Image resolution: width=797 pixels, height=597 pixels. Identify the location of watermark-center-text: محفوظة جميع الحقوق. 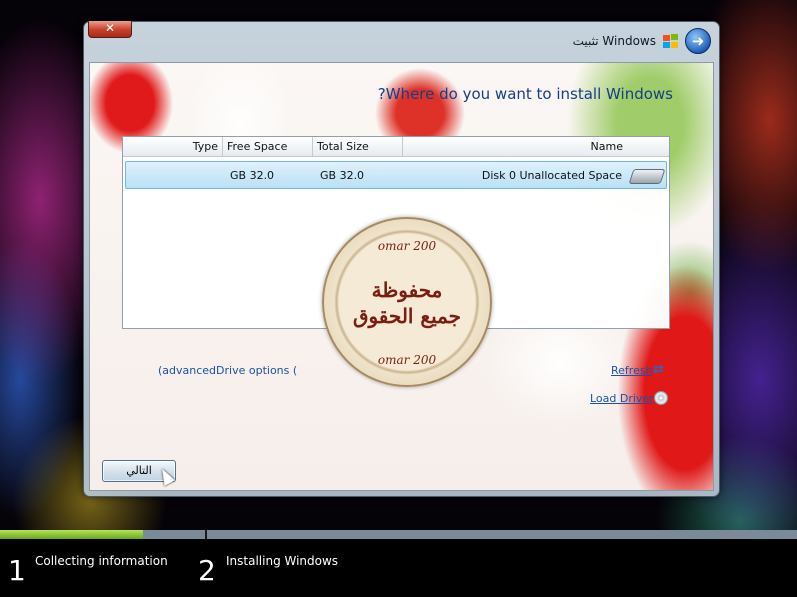
(407, 303).